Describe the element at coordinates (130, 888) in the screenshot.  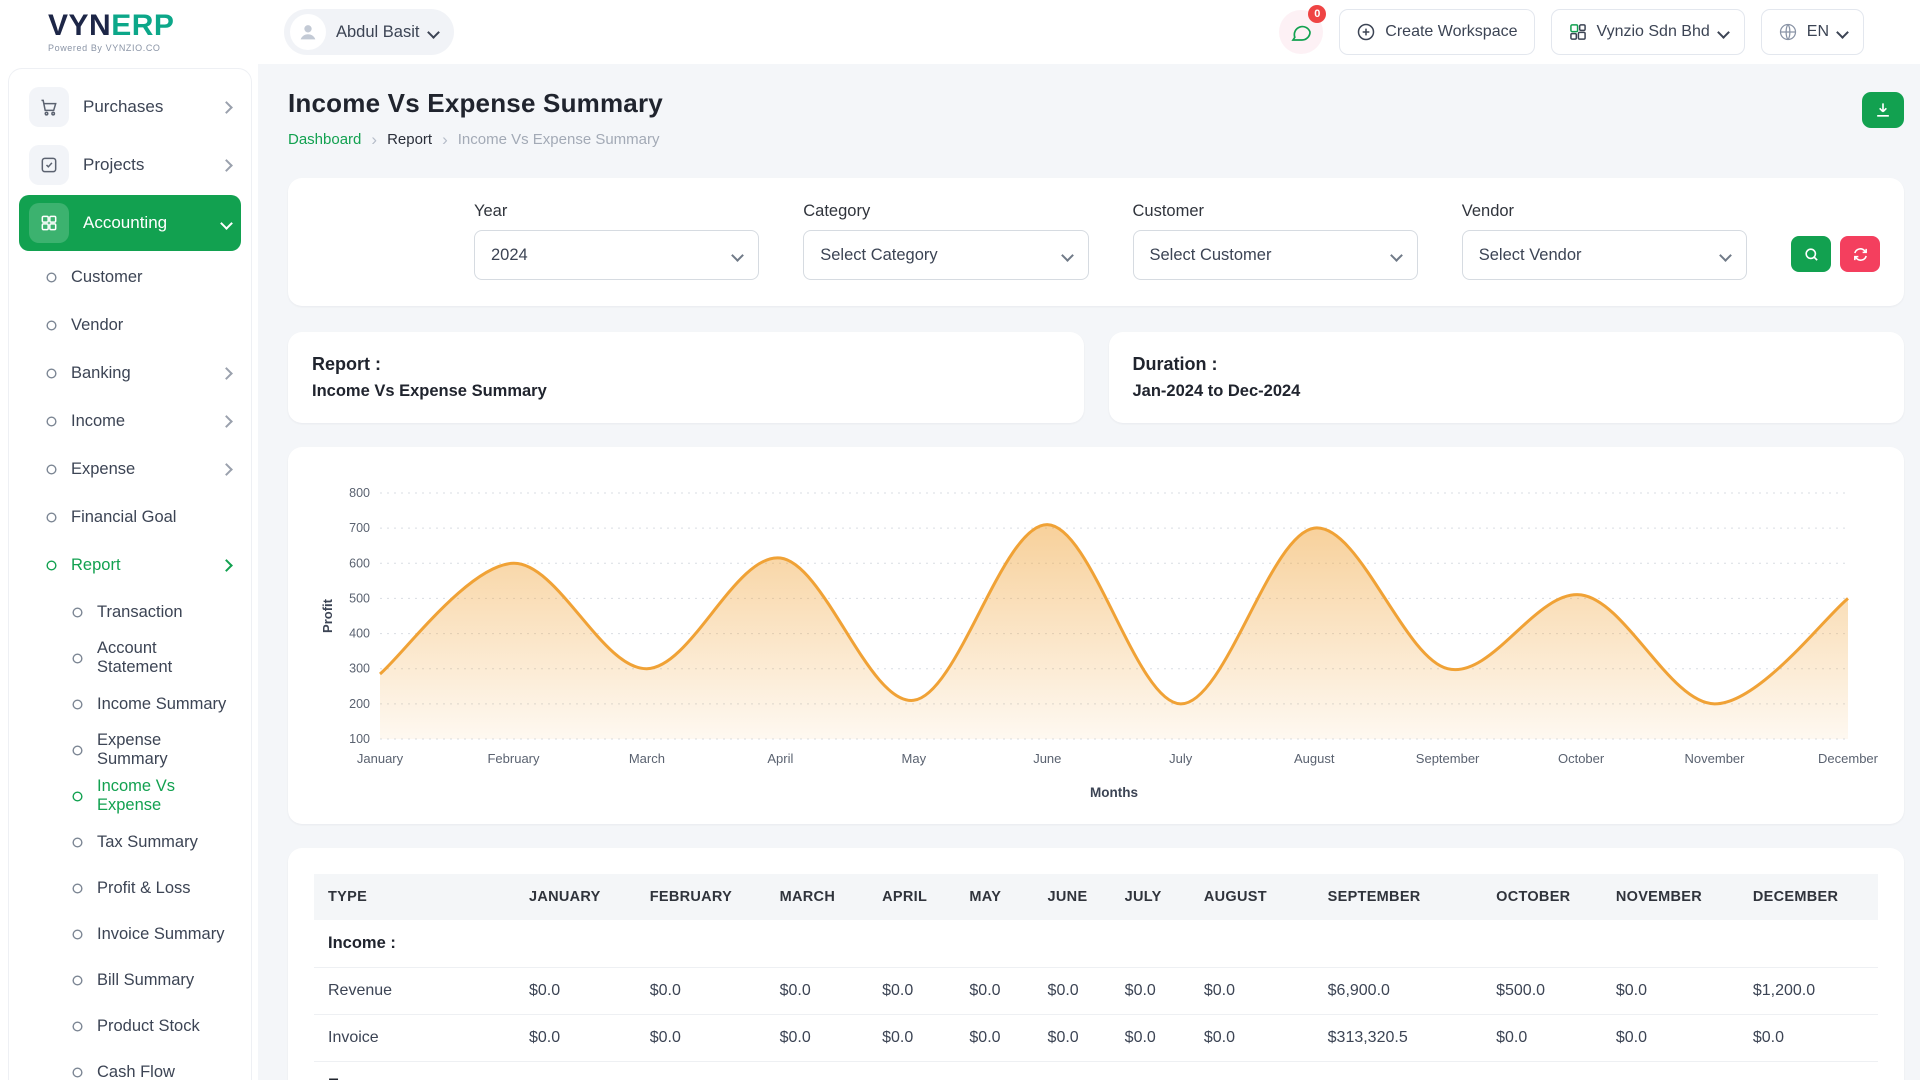
I see `sidebar-item-profit-loss: Profit & Loss` at that location.